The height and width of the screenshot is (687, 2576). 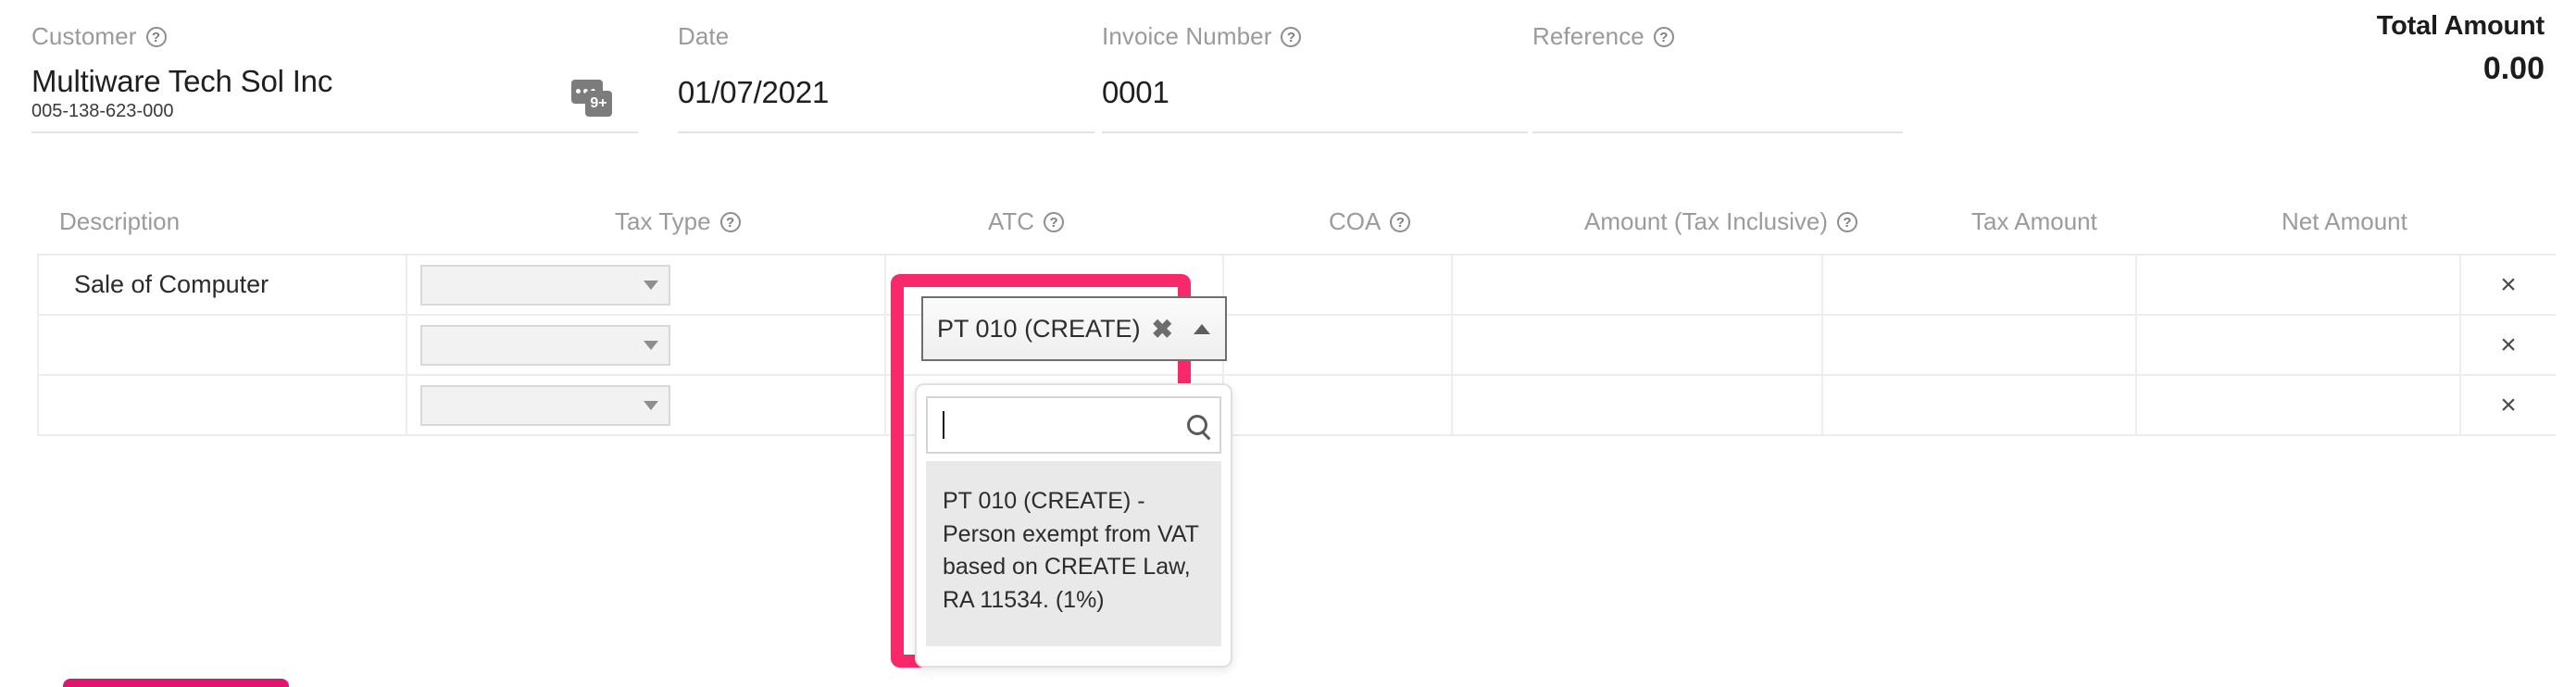 What do you see at coordinates (1718, 77) in the screenshot?
I see `reference-field: Reference ?` at bounding box center [1718, 77].